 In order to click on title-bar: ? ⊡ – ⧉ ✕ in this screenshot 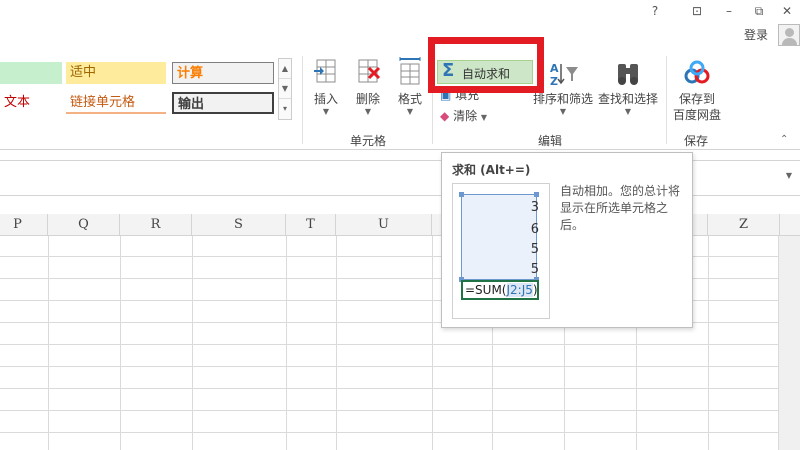, I will do `click(400, 12)`.